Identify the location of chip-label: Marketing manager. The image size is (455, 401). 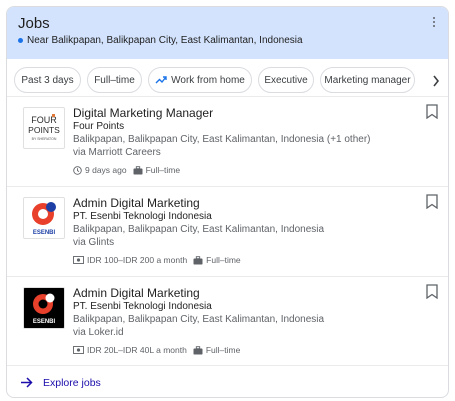
(367, 80).